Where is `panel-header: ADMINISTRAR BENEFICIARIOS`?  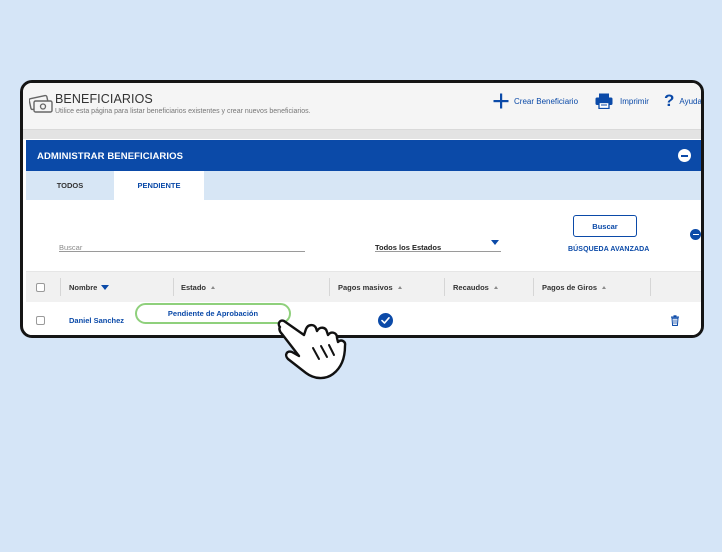
panel-header: ADMINISTRAR BENEFICIARIOS is located at coordinates (363, 155).